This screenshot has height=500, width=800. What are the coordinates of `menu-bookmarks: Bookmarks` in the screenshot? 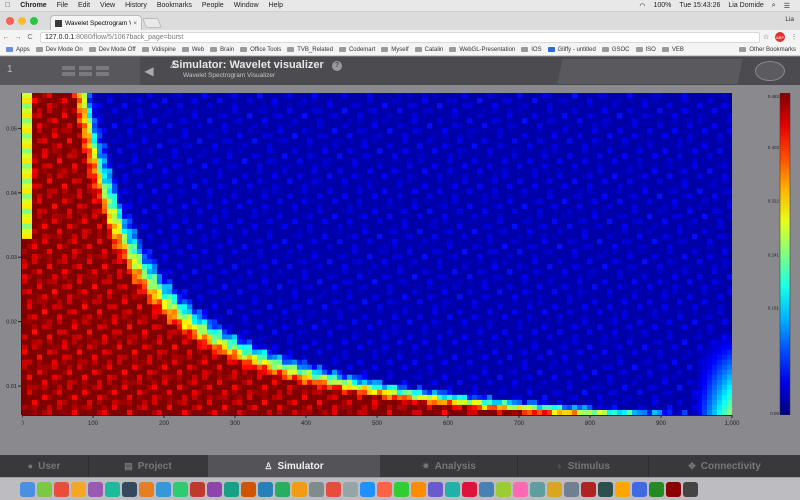 It's located at (174, 5).